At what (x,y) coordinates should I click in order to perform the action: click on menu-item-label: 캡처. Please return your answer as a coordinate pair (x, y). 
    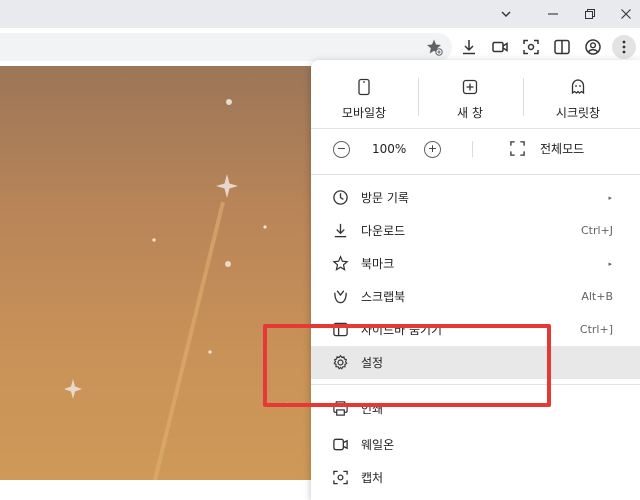
    Looking at the image, I should click on (372, 478).